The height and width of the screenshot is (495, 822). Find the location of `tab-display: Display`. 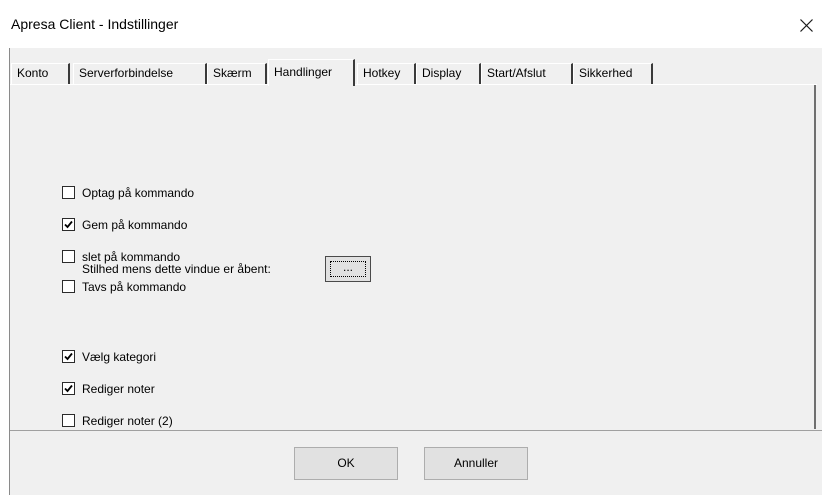

tab-display: Display is located at coordinates (448, 73).